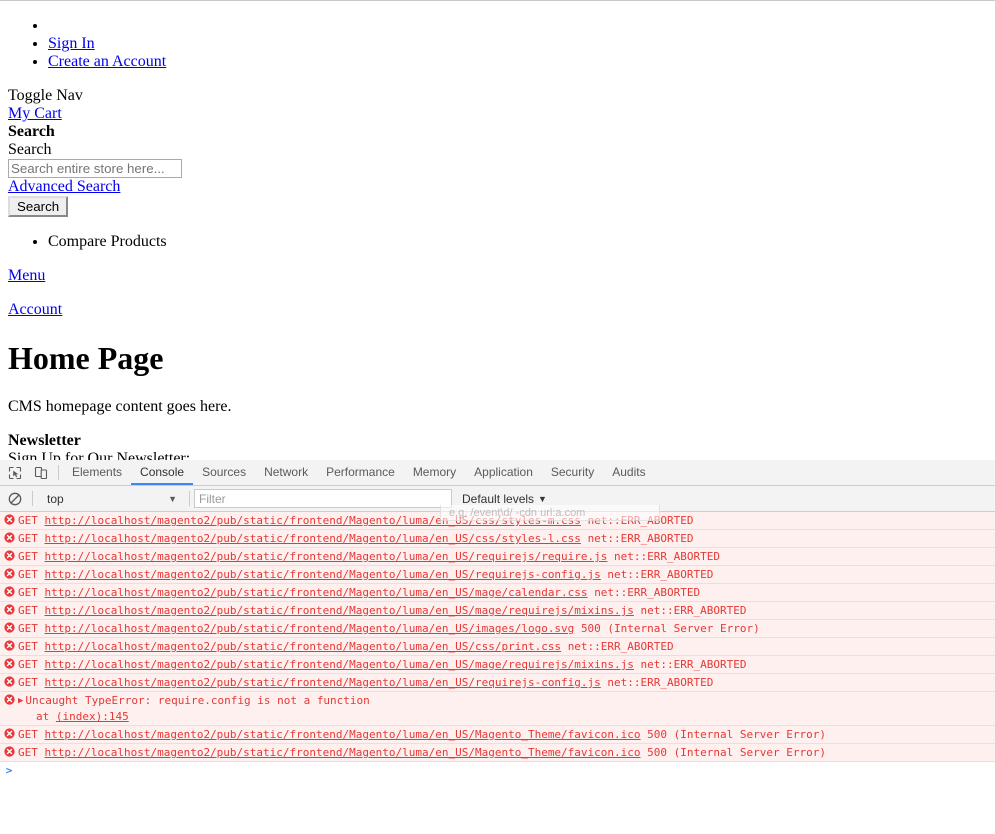  Describe the element at coordinates (360, 472) in the screenshot. I see `tab-performance: Performance` at that location.